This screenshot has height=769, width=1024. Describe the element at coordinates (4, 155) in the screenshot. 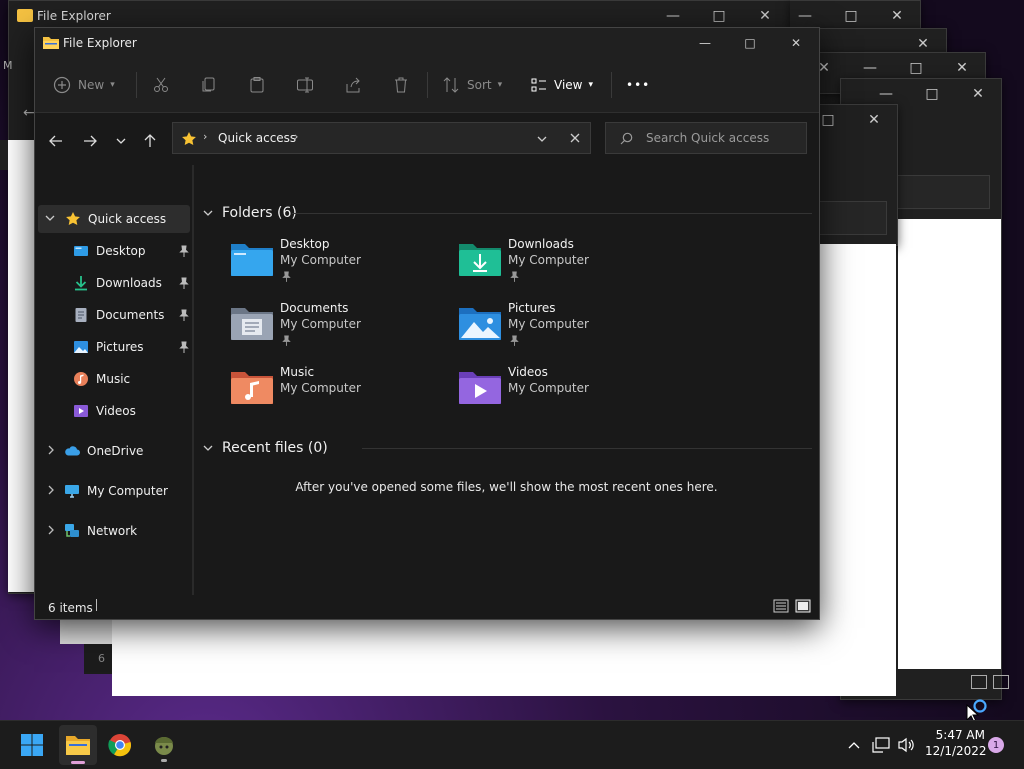

I see `background-window-left-dark` at that location.